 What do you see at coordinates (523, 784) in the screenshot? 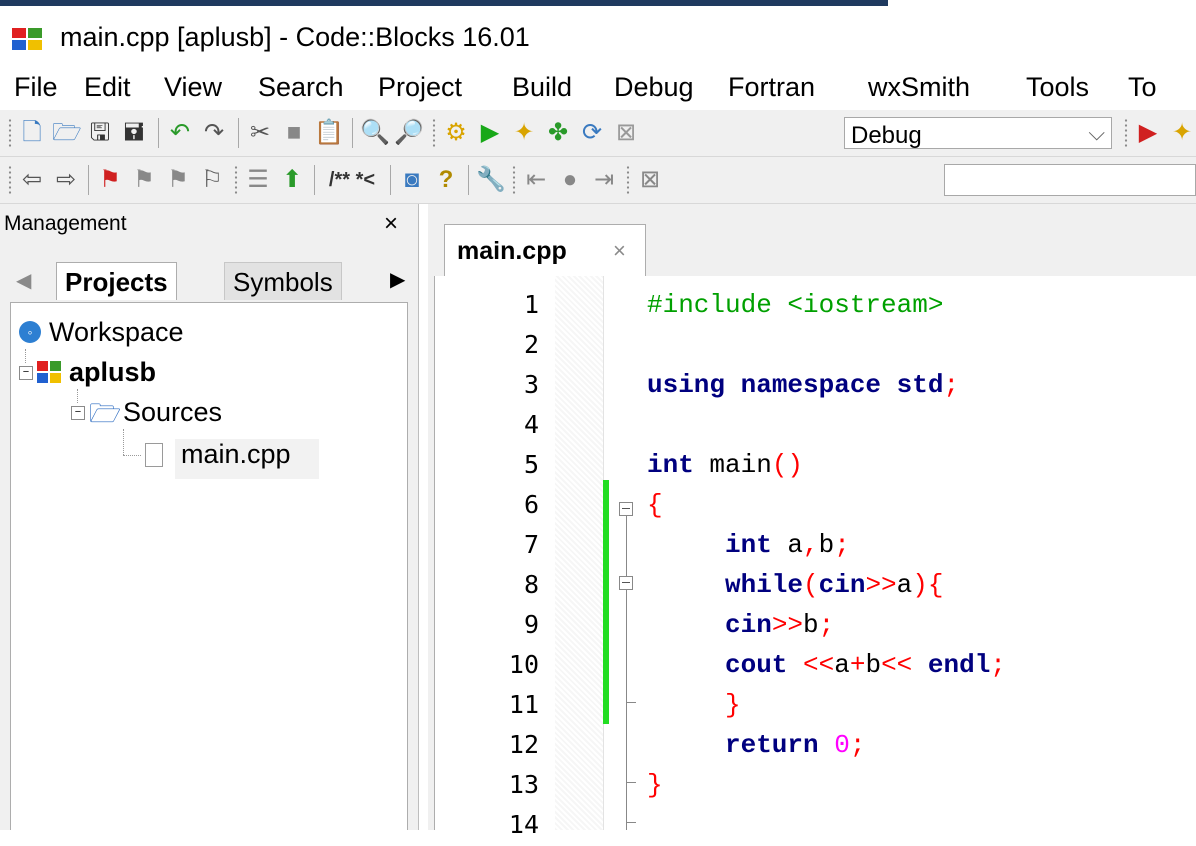
I see `line-number: 13` at bounding box center [523, 784].